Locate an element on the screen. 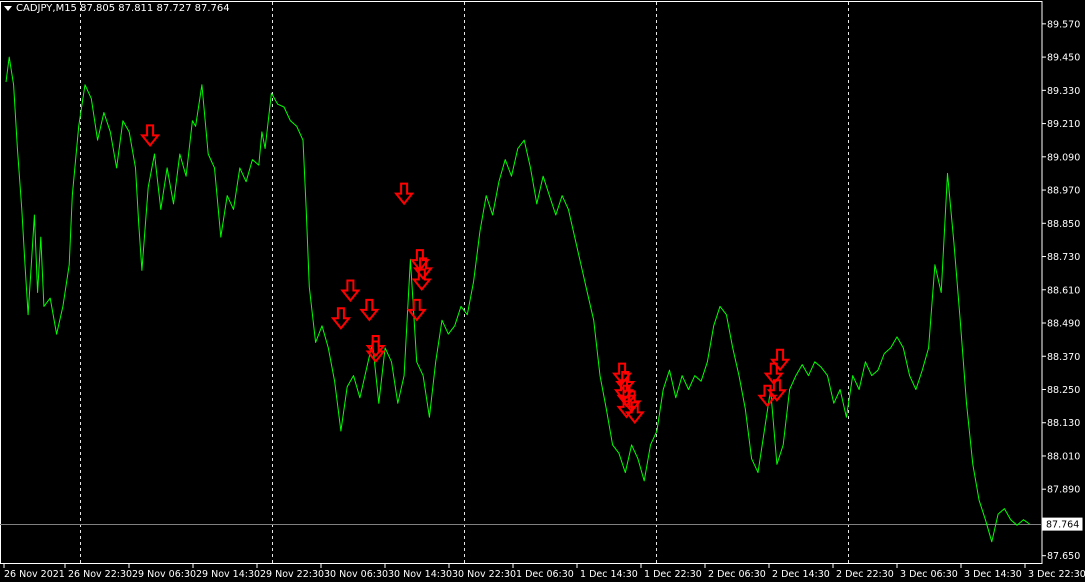  y-tick-label: 88.130 is located at coordinates (1063, 423).